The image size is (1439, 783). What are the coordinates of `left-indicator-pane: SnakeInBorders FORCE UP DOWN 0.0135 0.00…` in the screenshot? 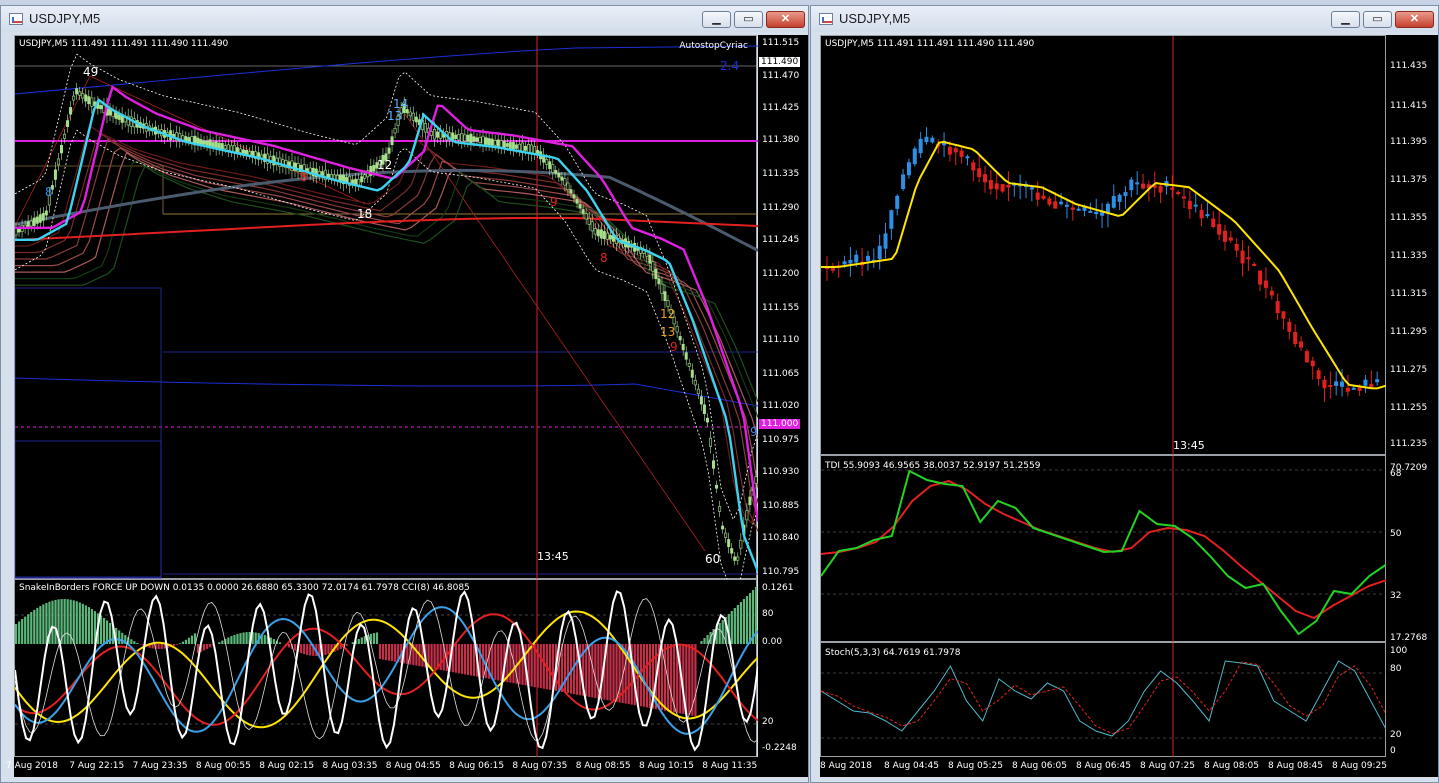 It's located at (386, 668).